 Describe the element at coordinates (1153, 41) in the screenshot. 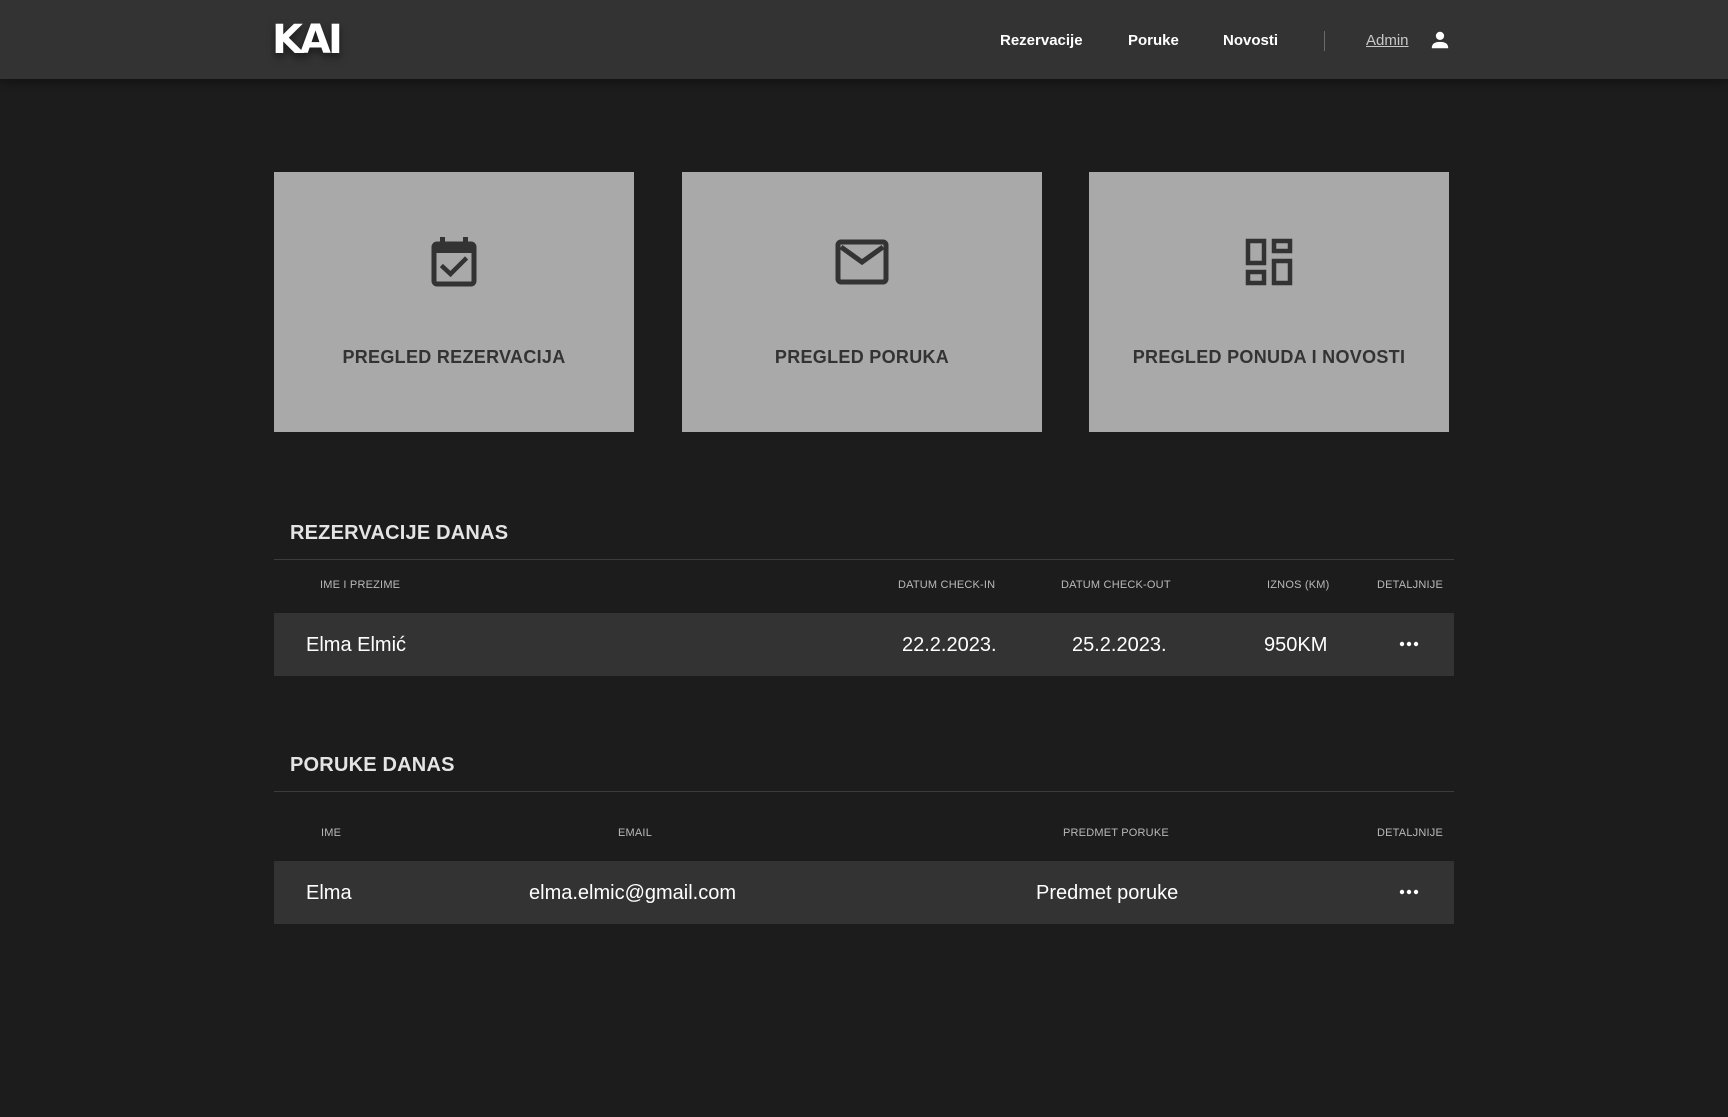

I see `nav-link-messages: Poruke` at that location.